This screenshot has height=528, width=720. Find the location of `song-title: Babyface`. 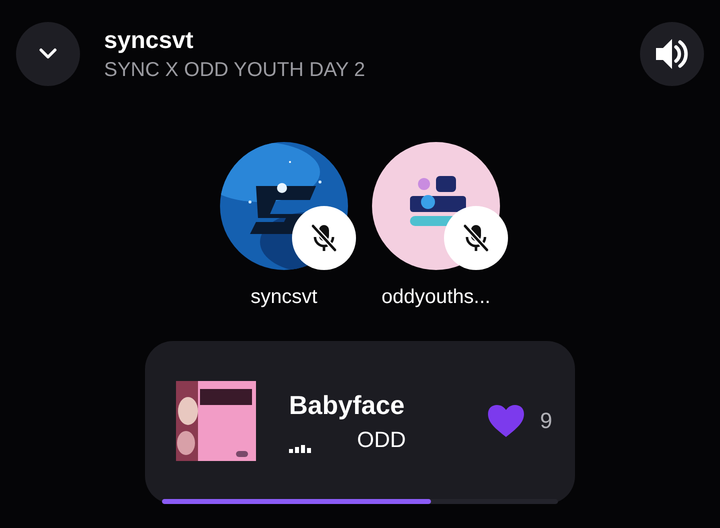

song-title: Babyface is located at coordinates (347, 405).